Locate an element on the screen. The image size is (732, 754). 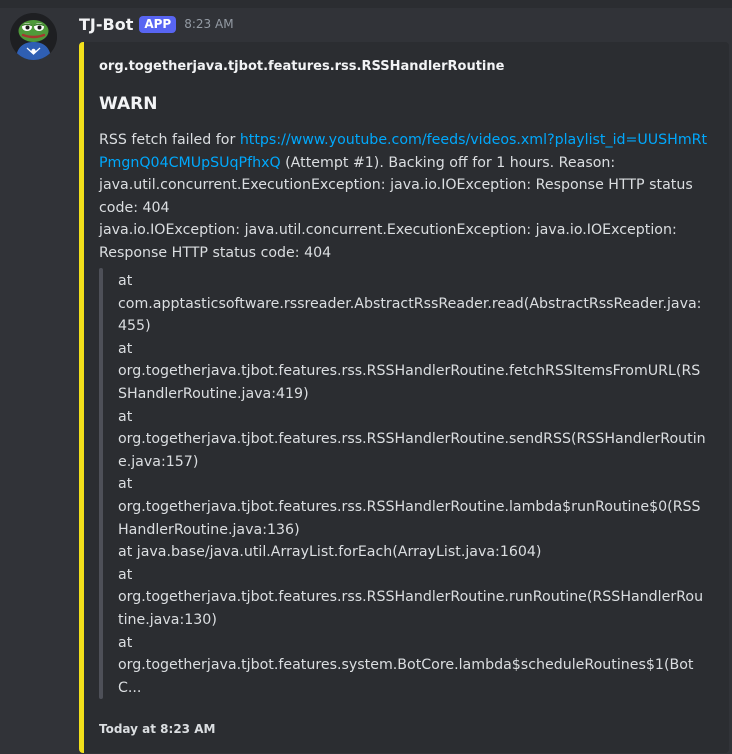
embed-title: WARN is located at coordinates (128, 104).